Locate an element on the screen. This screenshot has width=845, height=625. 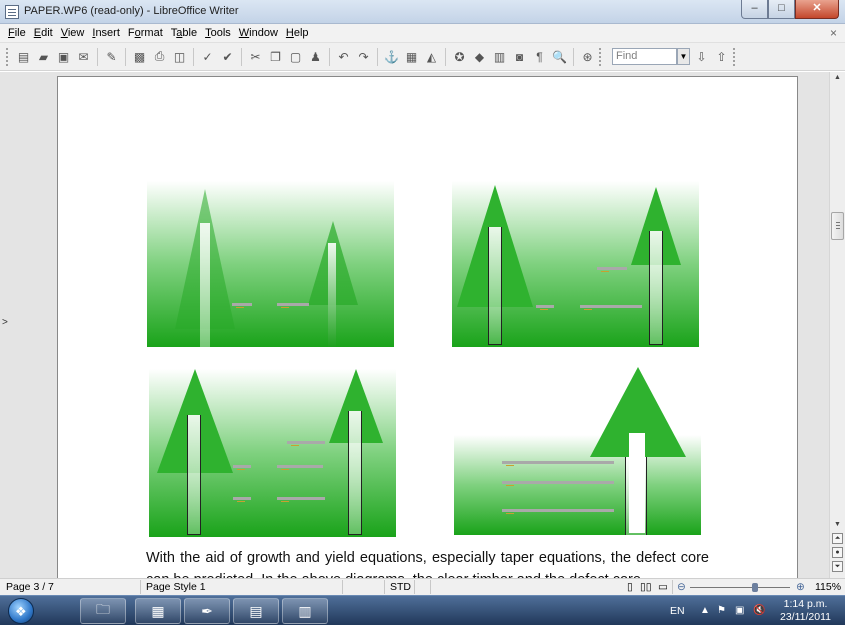
find-previous-icon: ⇧ is located at coordinates (721, 56).